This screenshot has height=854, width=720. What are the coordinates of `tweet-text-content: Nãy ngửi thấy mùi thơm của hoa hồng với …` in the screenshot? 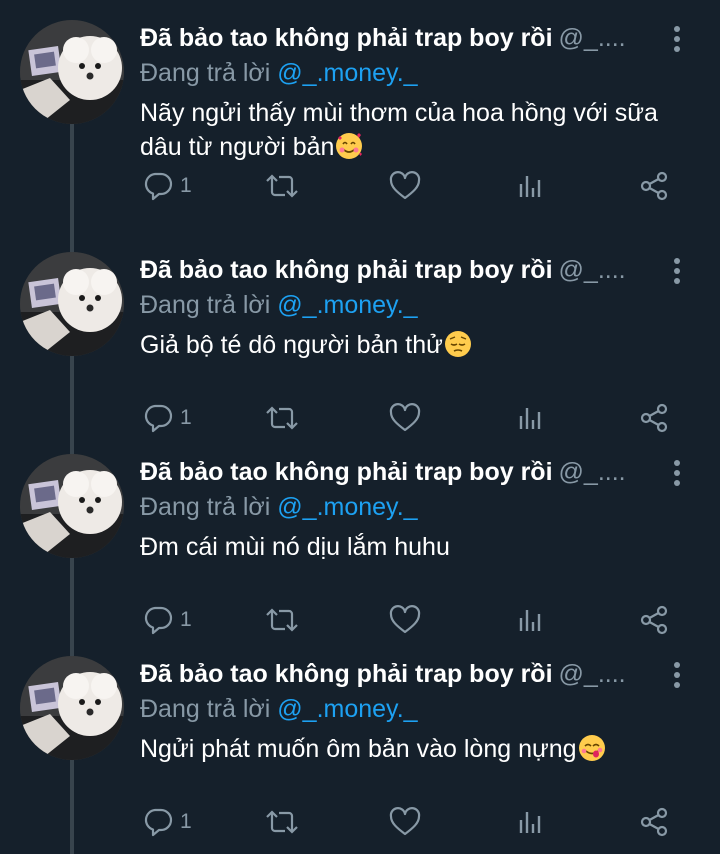 It's located at (399, 130).